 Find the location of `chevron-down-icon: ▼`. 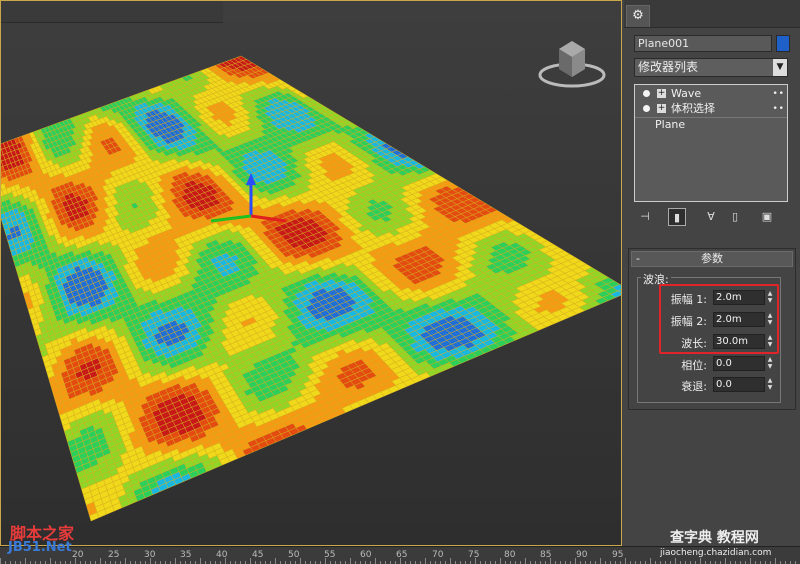

chevron-down-icon: ▼ is located at coordinates (780, 67).